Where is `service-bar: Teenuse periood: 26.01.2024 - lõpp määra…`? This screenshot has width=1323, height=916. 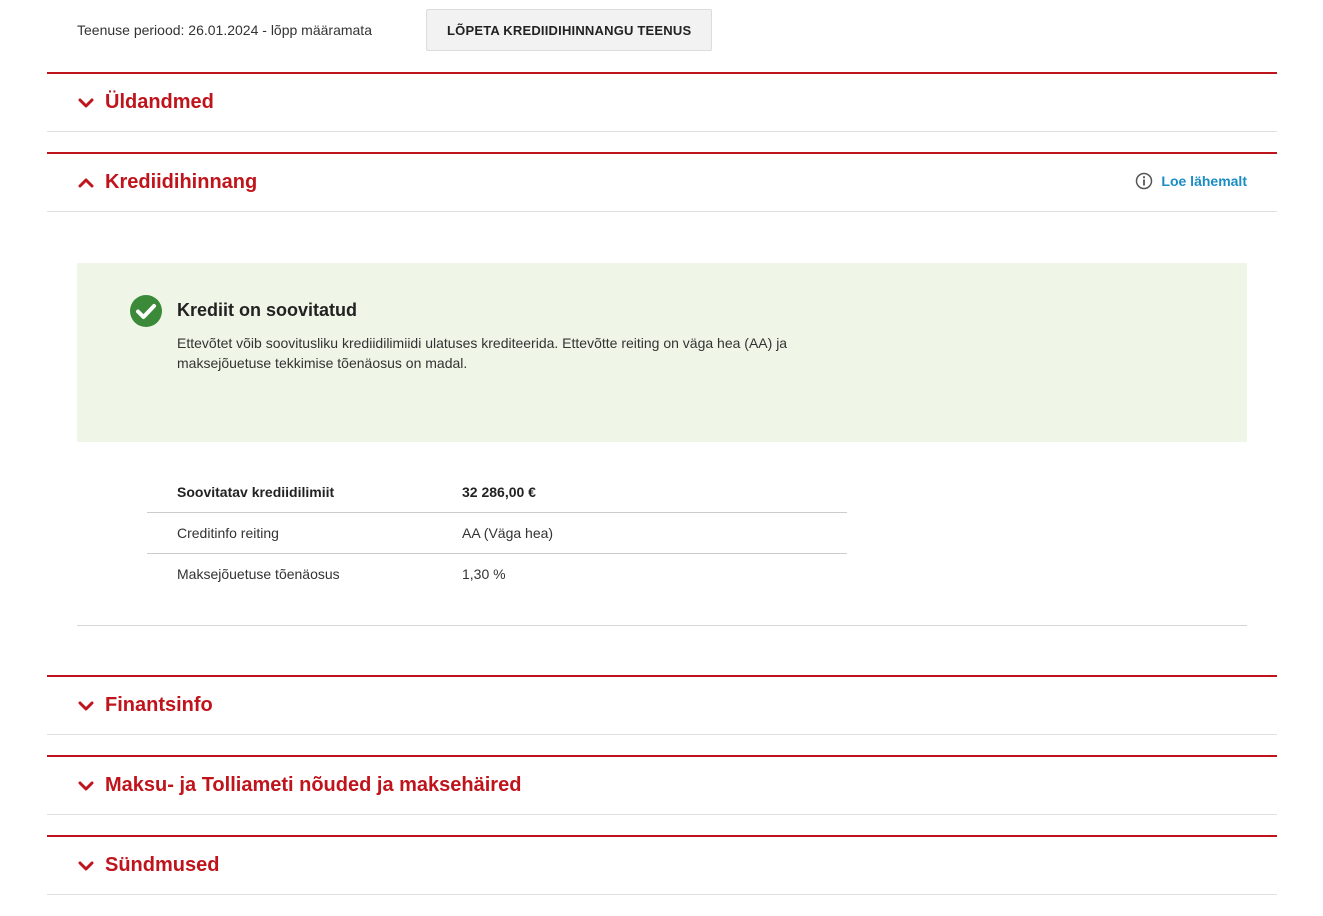
service-bar: Teenuse periood: 26.01.2024 - lõpp määra… is located at coordinates (395, 30).